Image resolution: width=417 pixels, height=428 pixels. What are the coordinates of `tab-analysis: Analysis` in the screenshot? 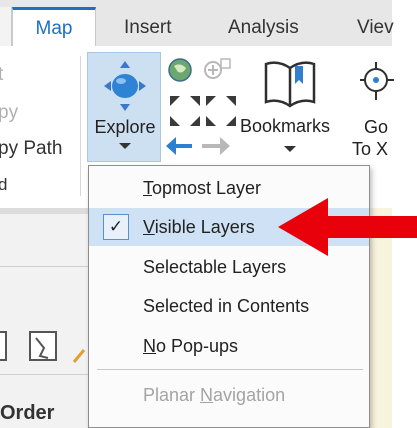 It's located at (263, 28).